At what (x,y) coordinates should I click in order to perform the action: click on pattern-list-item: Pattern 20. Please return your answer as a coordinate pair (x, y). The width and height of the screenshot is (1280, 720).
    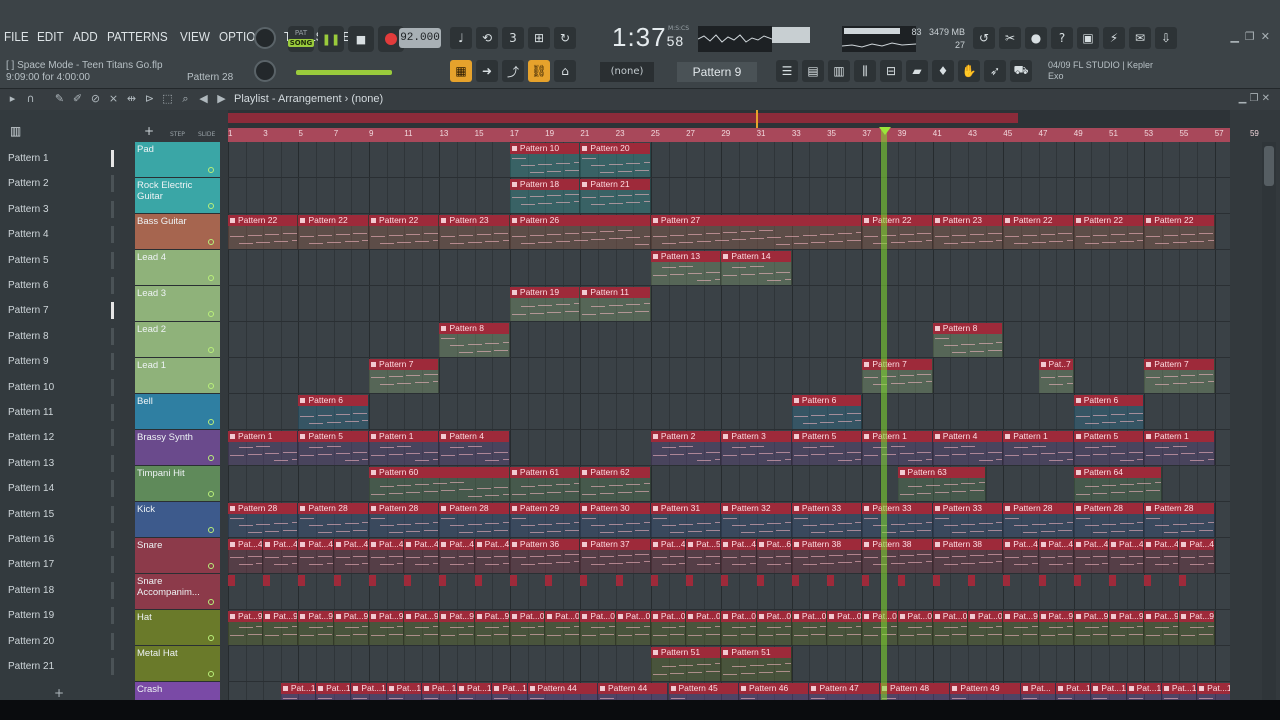
    Looking at the image, I should click on (59, 641).